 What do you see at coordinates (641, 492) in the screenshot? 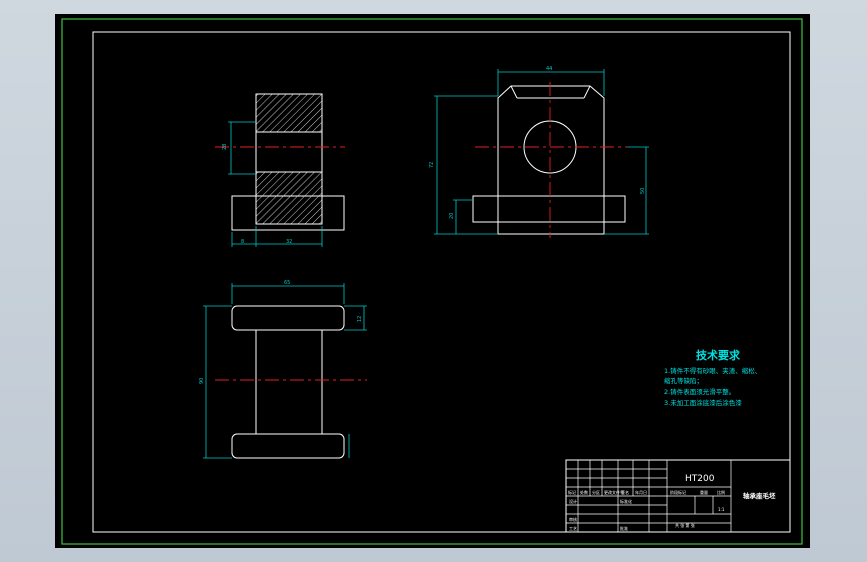
I see `row-label-6: 年月日` at bounding box center [641, 492].